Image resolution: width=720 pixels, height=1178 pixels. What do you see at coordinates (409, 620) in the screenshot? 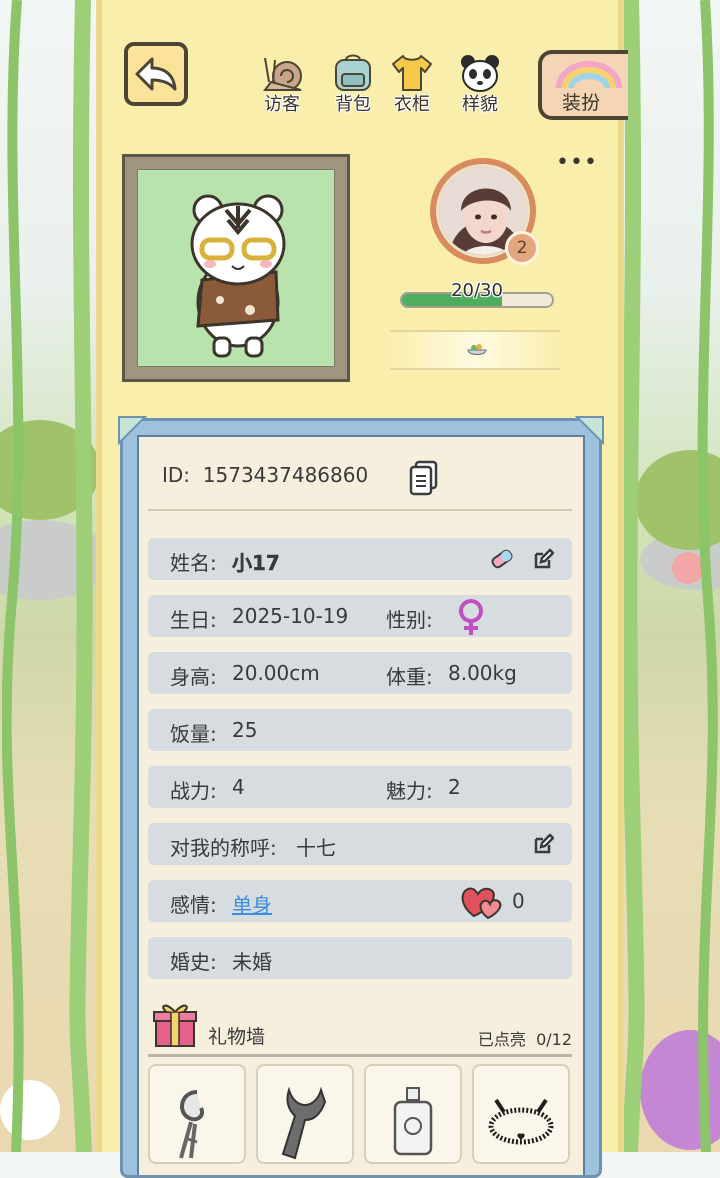
I see `gender-label: 性别:` at bounding box center [409, 620].